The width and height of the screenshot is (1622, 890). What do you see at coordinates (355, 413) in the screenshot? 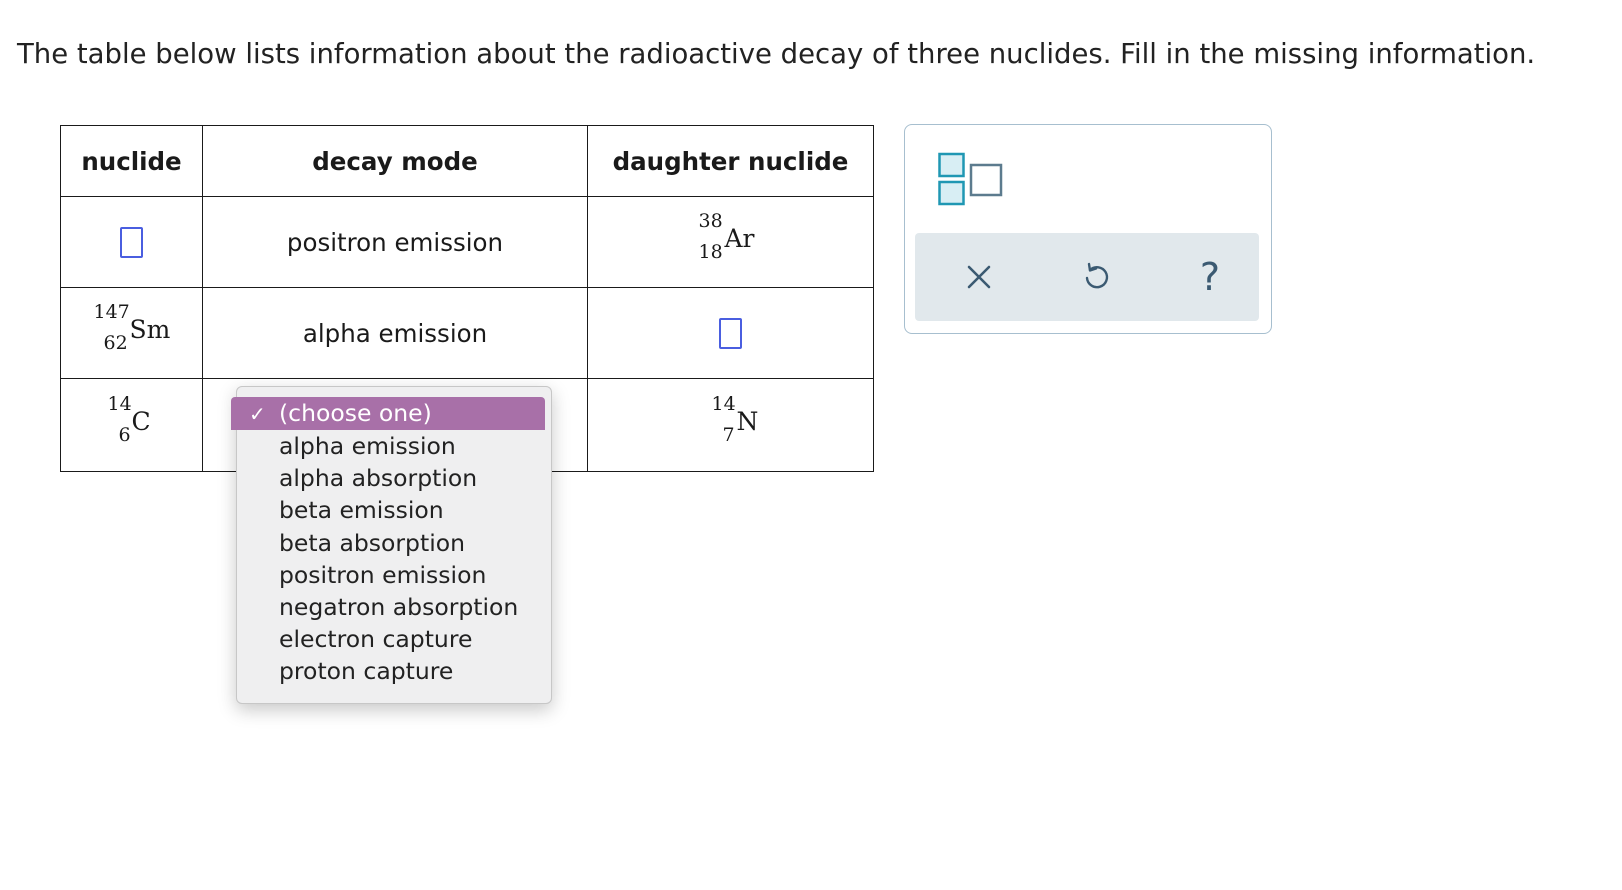
I see `dropdown-selected-label: (choose one)` at bounding box center [355, 413].